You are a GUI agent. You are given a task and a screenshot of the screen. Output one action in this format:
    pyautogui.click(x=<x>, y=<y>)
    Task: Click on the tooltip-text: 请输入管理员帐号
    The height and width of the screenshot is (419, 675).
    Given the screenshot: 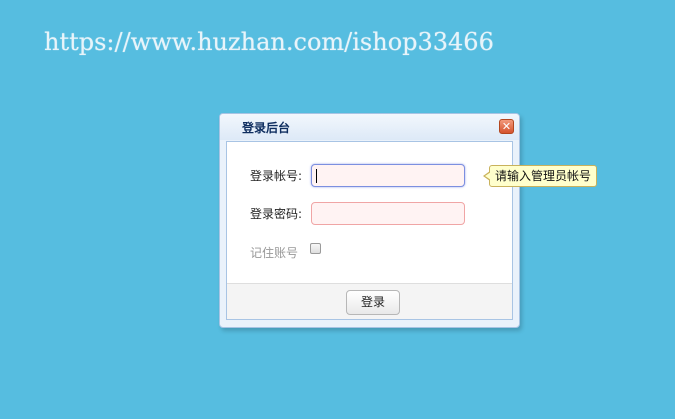 What is the action you would take?
    pyautogui.click(x=543, y=176)
    